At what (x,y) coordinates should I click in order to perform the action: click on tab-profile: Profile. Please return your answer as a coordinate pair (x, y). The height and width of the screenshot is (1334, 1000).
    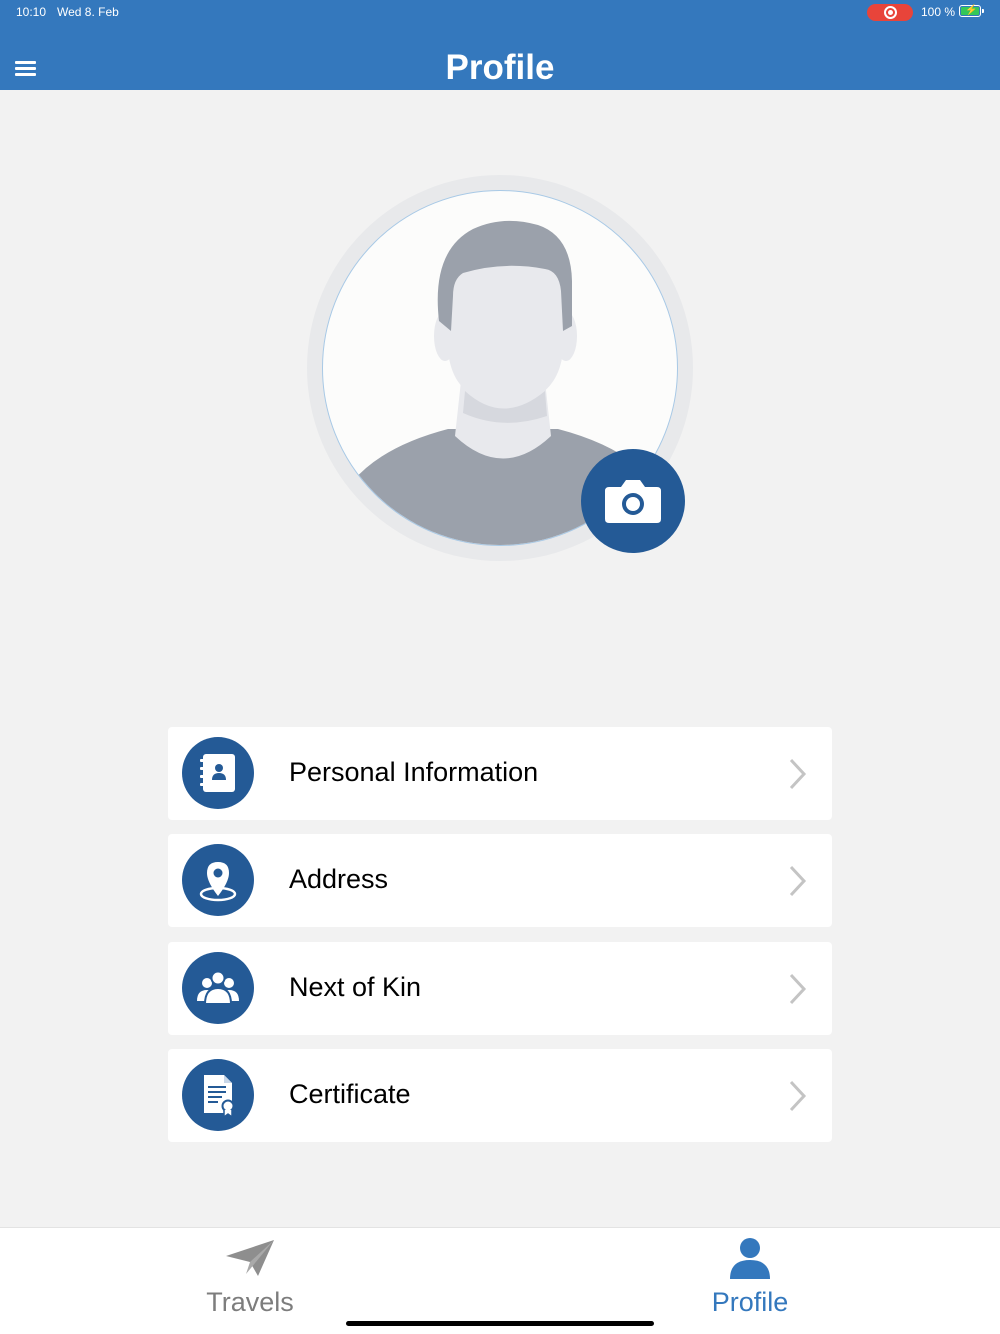
    Looking at the image, I should click on (750, 1278).